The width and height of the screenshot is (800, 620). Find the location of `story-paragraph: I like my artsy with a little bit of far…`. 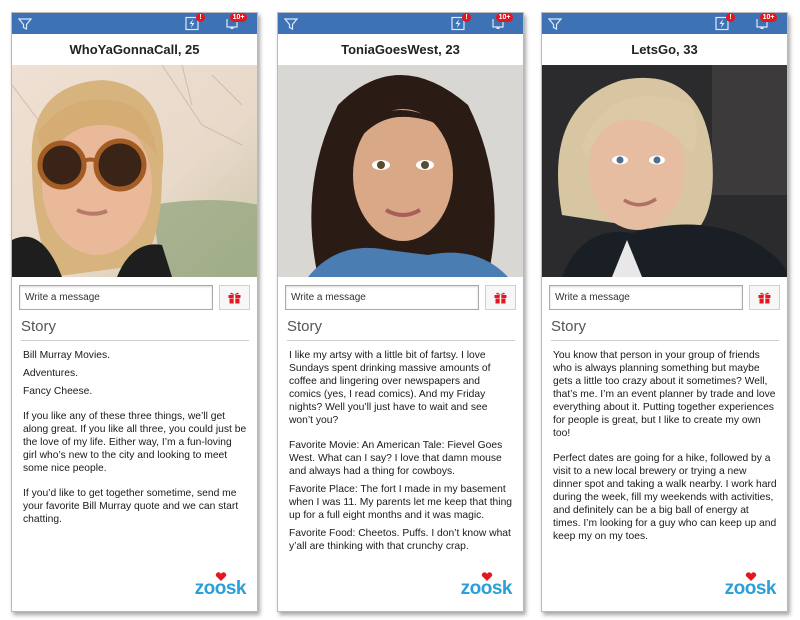

story-paragraph: I like my artsy with a little bit of far… is located at coordinates (390, 388).